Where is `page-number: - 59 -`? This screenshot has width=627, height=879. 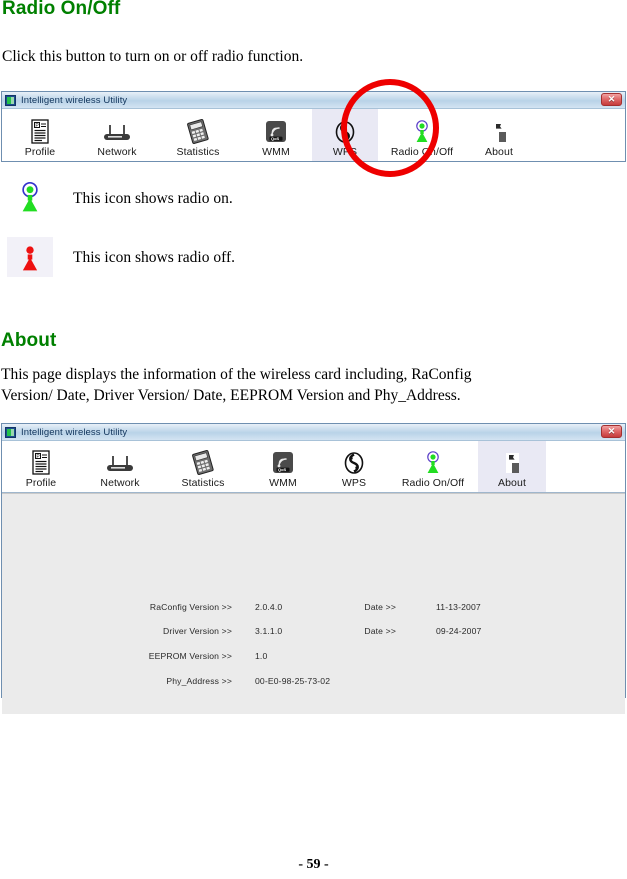 page-number: - 59 - is located at coordinates (313, 864).